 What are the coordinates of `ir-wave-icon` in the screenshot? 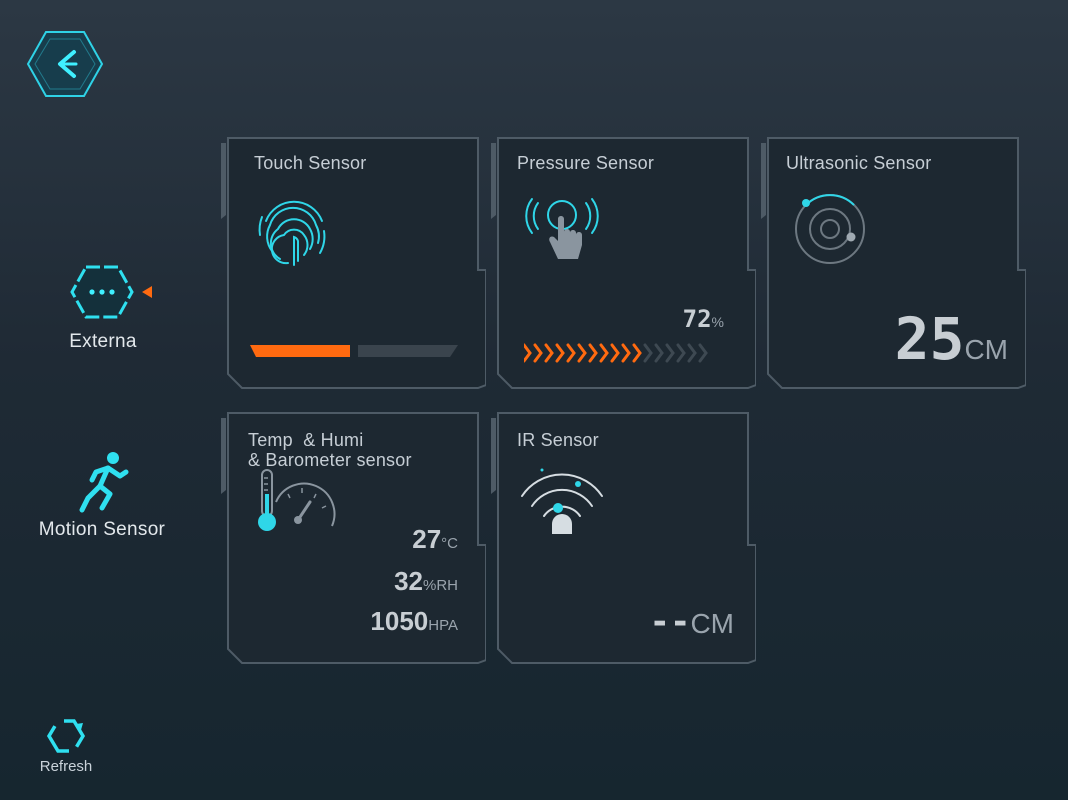 It's located at (562, 501).